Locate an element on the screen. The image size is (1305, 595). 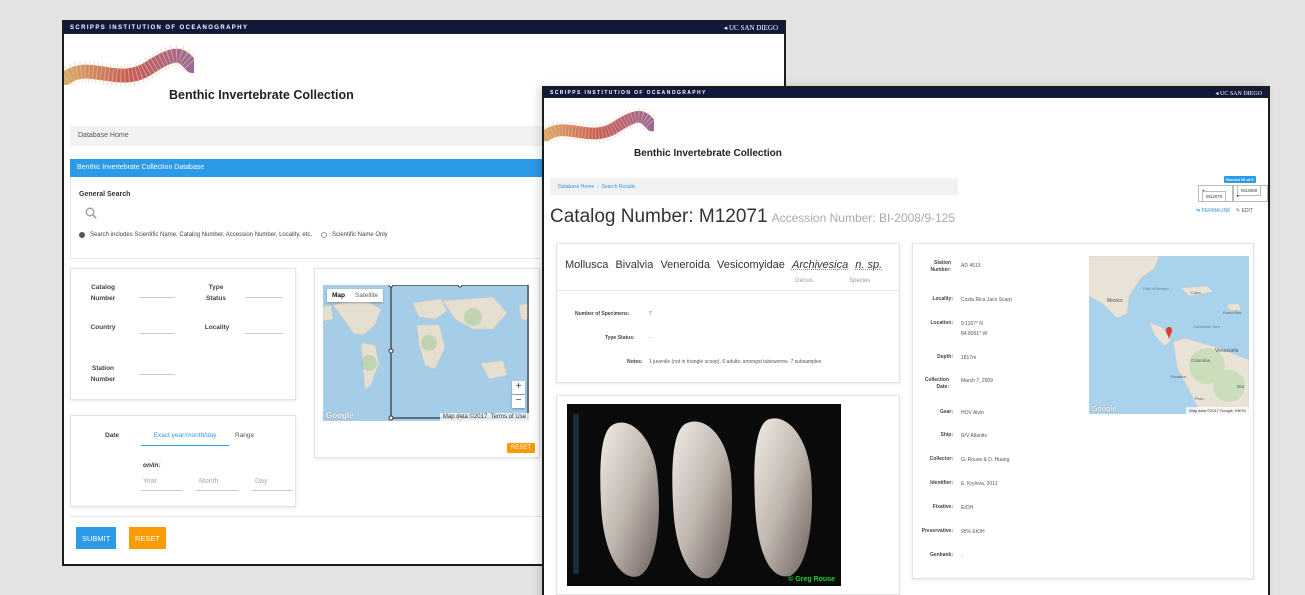
prev-record-button: ◂ M12070 is located at coordinates (1215, 193).